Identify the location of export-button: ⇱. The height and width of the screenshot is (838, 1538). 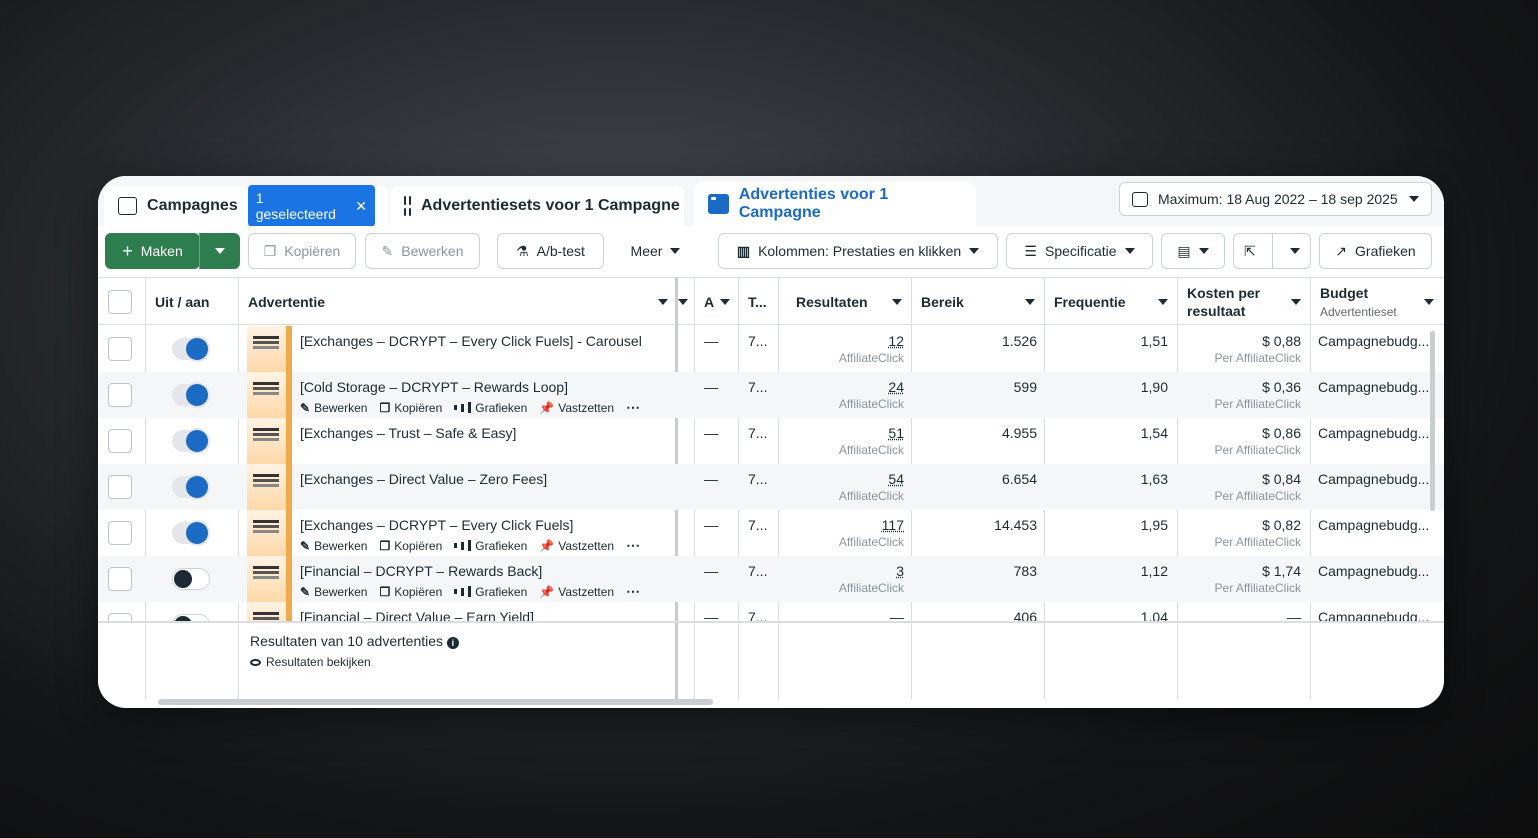
(1272, 251).